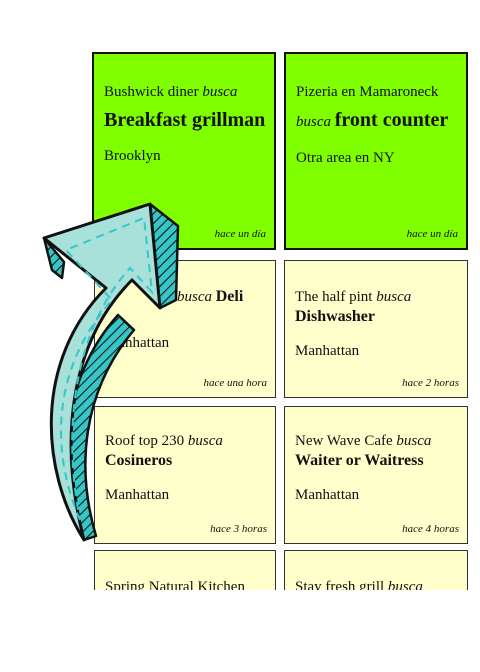 This screenshot has height=672, width=480. I want to click on job-role: front counter, so click(391, 120).